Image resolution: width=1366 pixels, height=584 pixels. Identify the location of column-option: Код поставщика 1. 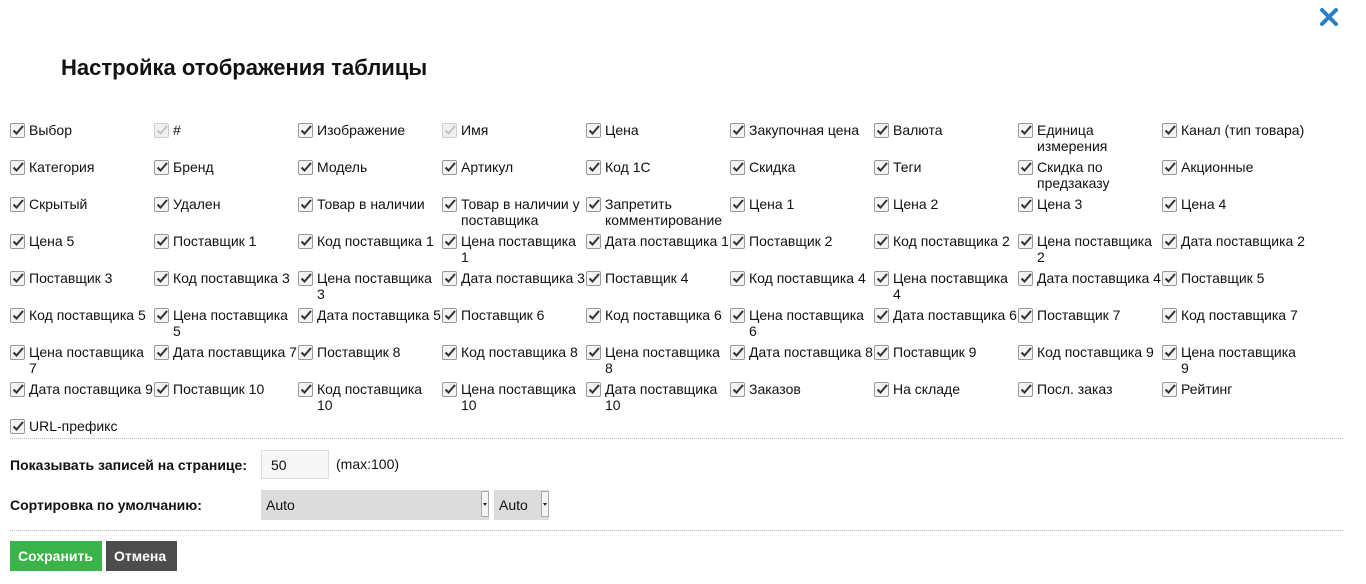
(370, 251).